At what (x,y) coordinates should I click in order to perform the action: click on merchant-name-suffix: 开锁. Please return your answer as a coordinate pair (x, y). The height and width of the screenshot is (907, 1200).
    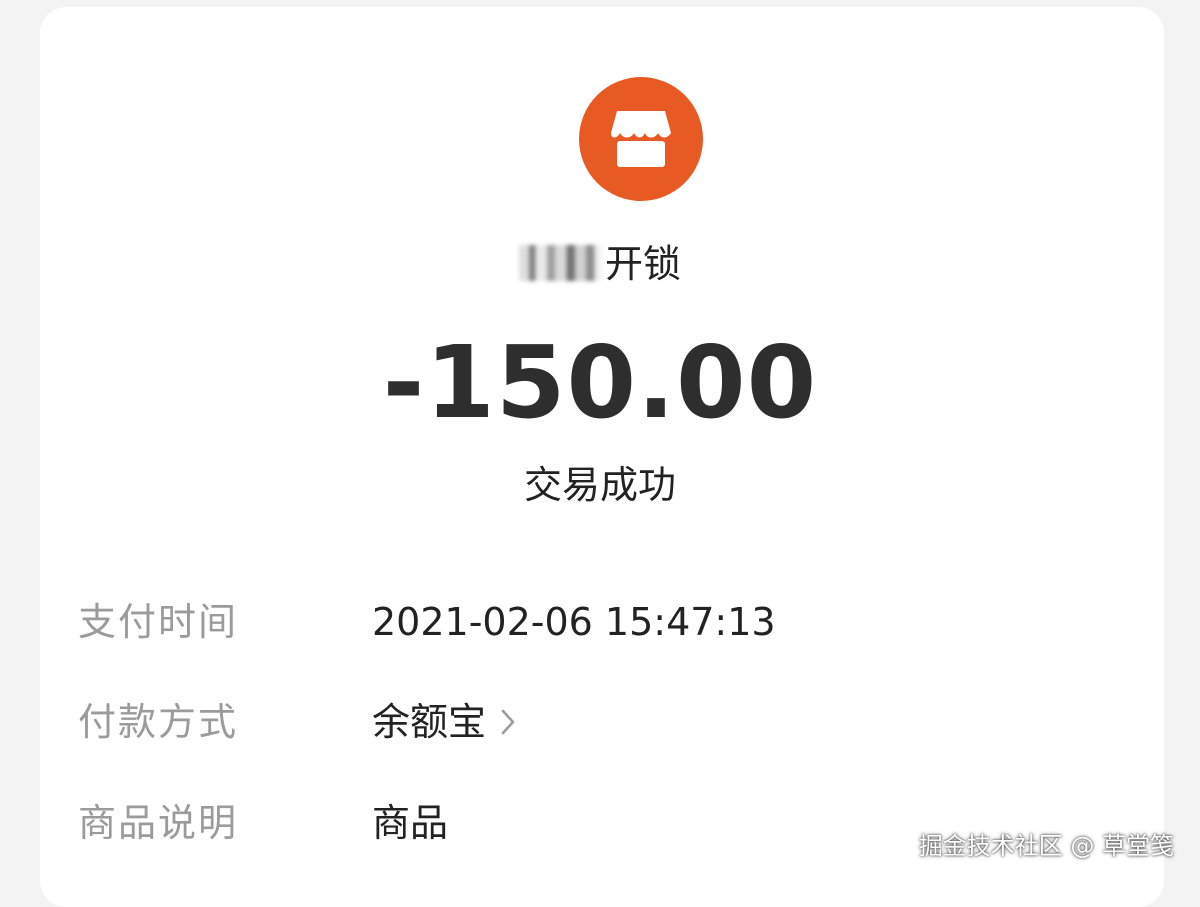
    Looking at the image, I should click on (643, 264).